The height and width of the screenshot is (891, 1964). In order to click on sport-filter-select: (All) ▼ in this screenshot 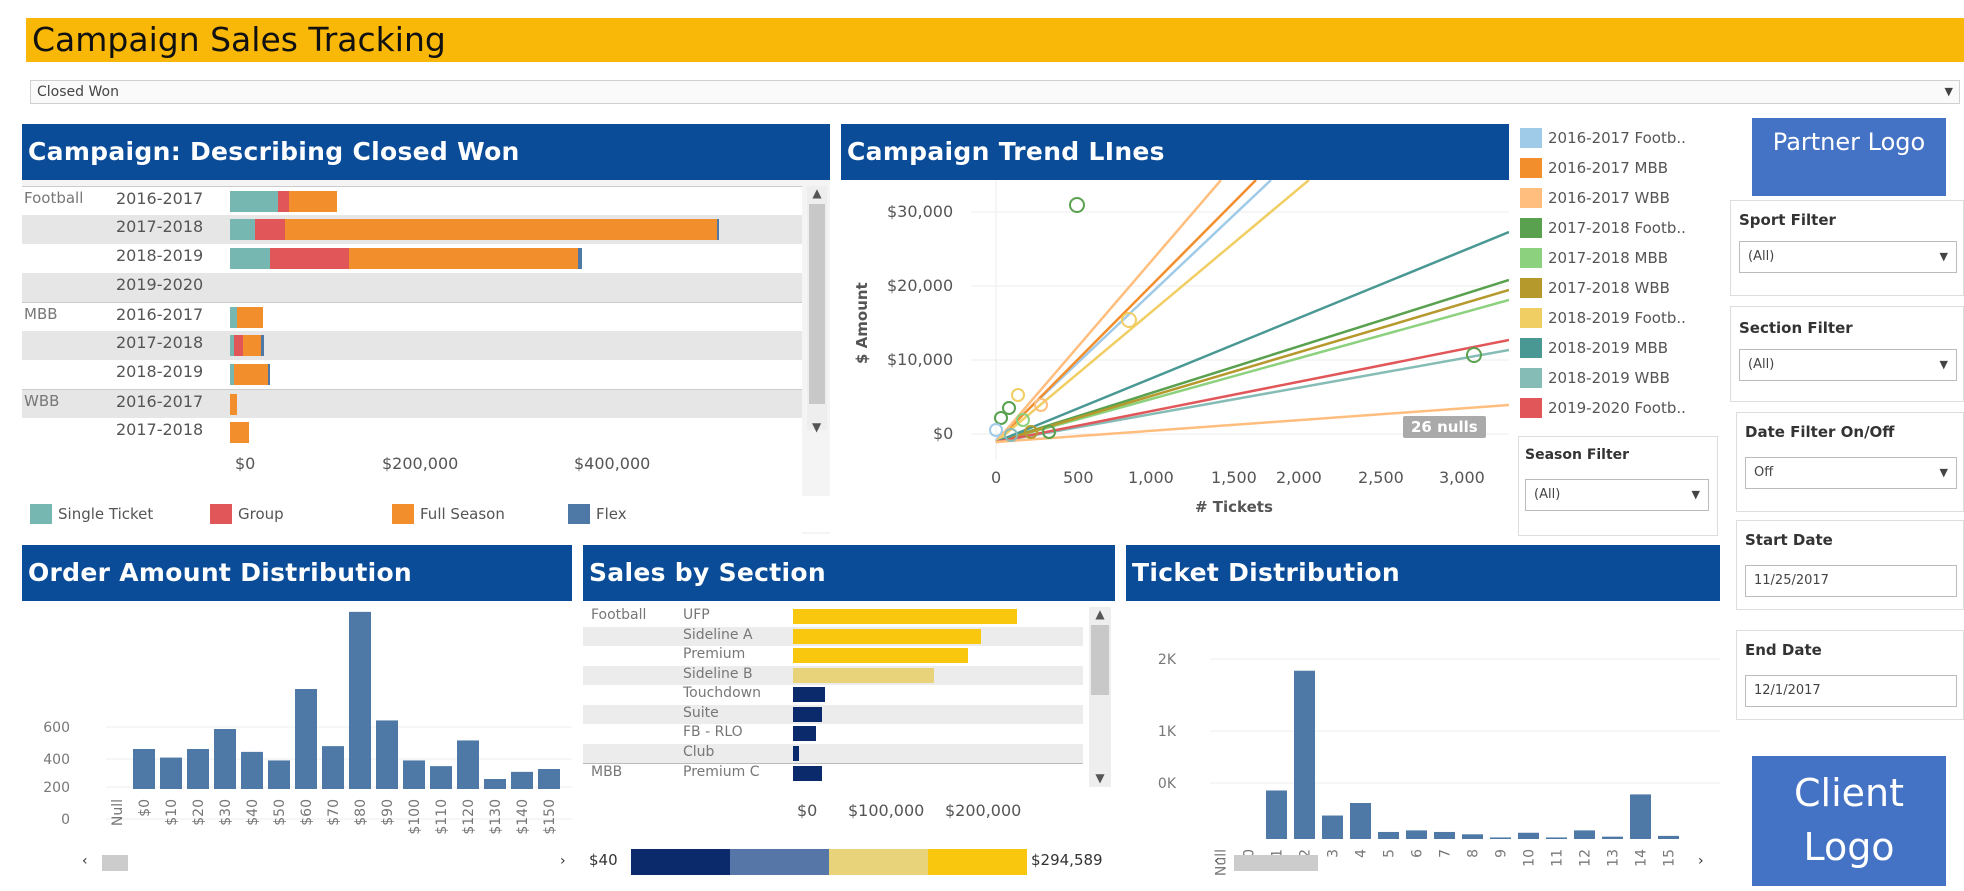, I will do `click(1848, 257)`.